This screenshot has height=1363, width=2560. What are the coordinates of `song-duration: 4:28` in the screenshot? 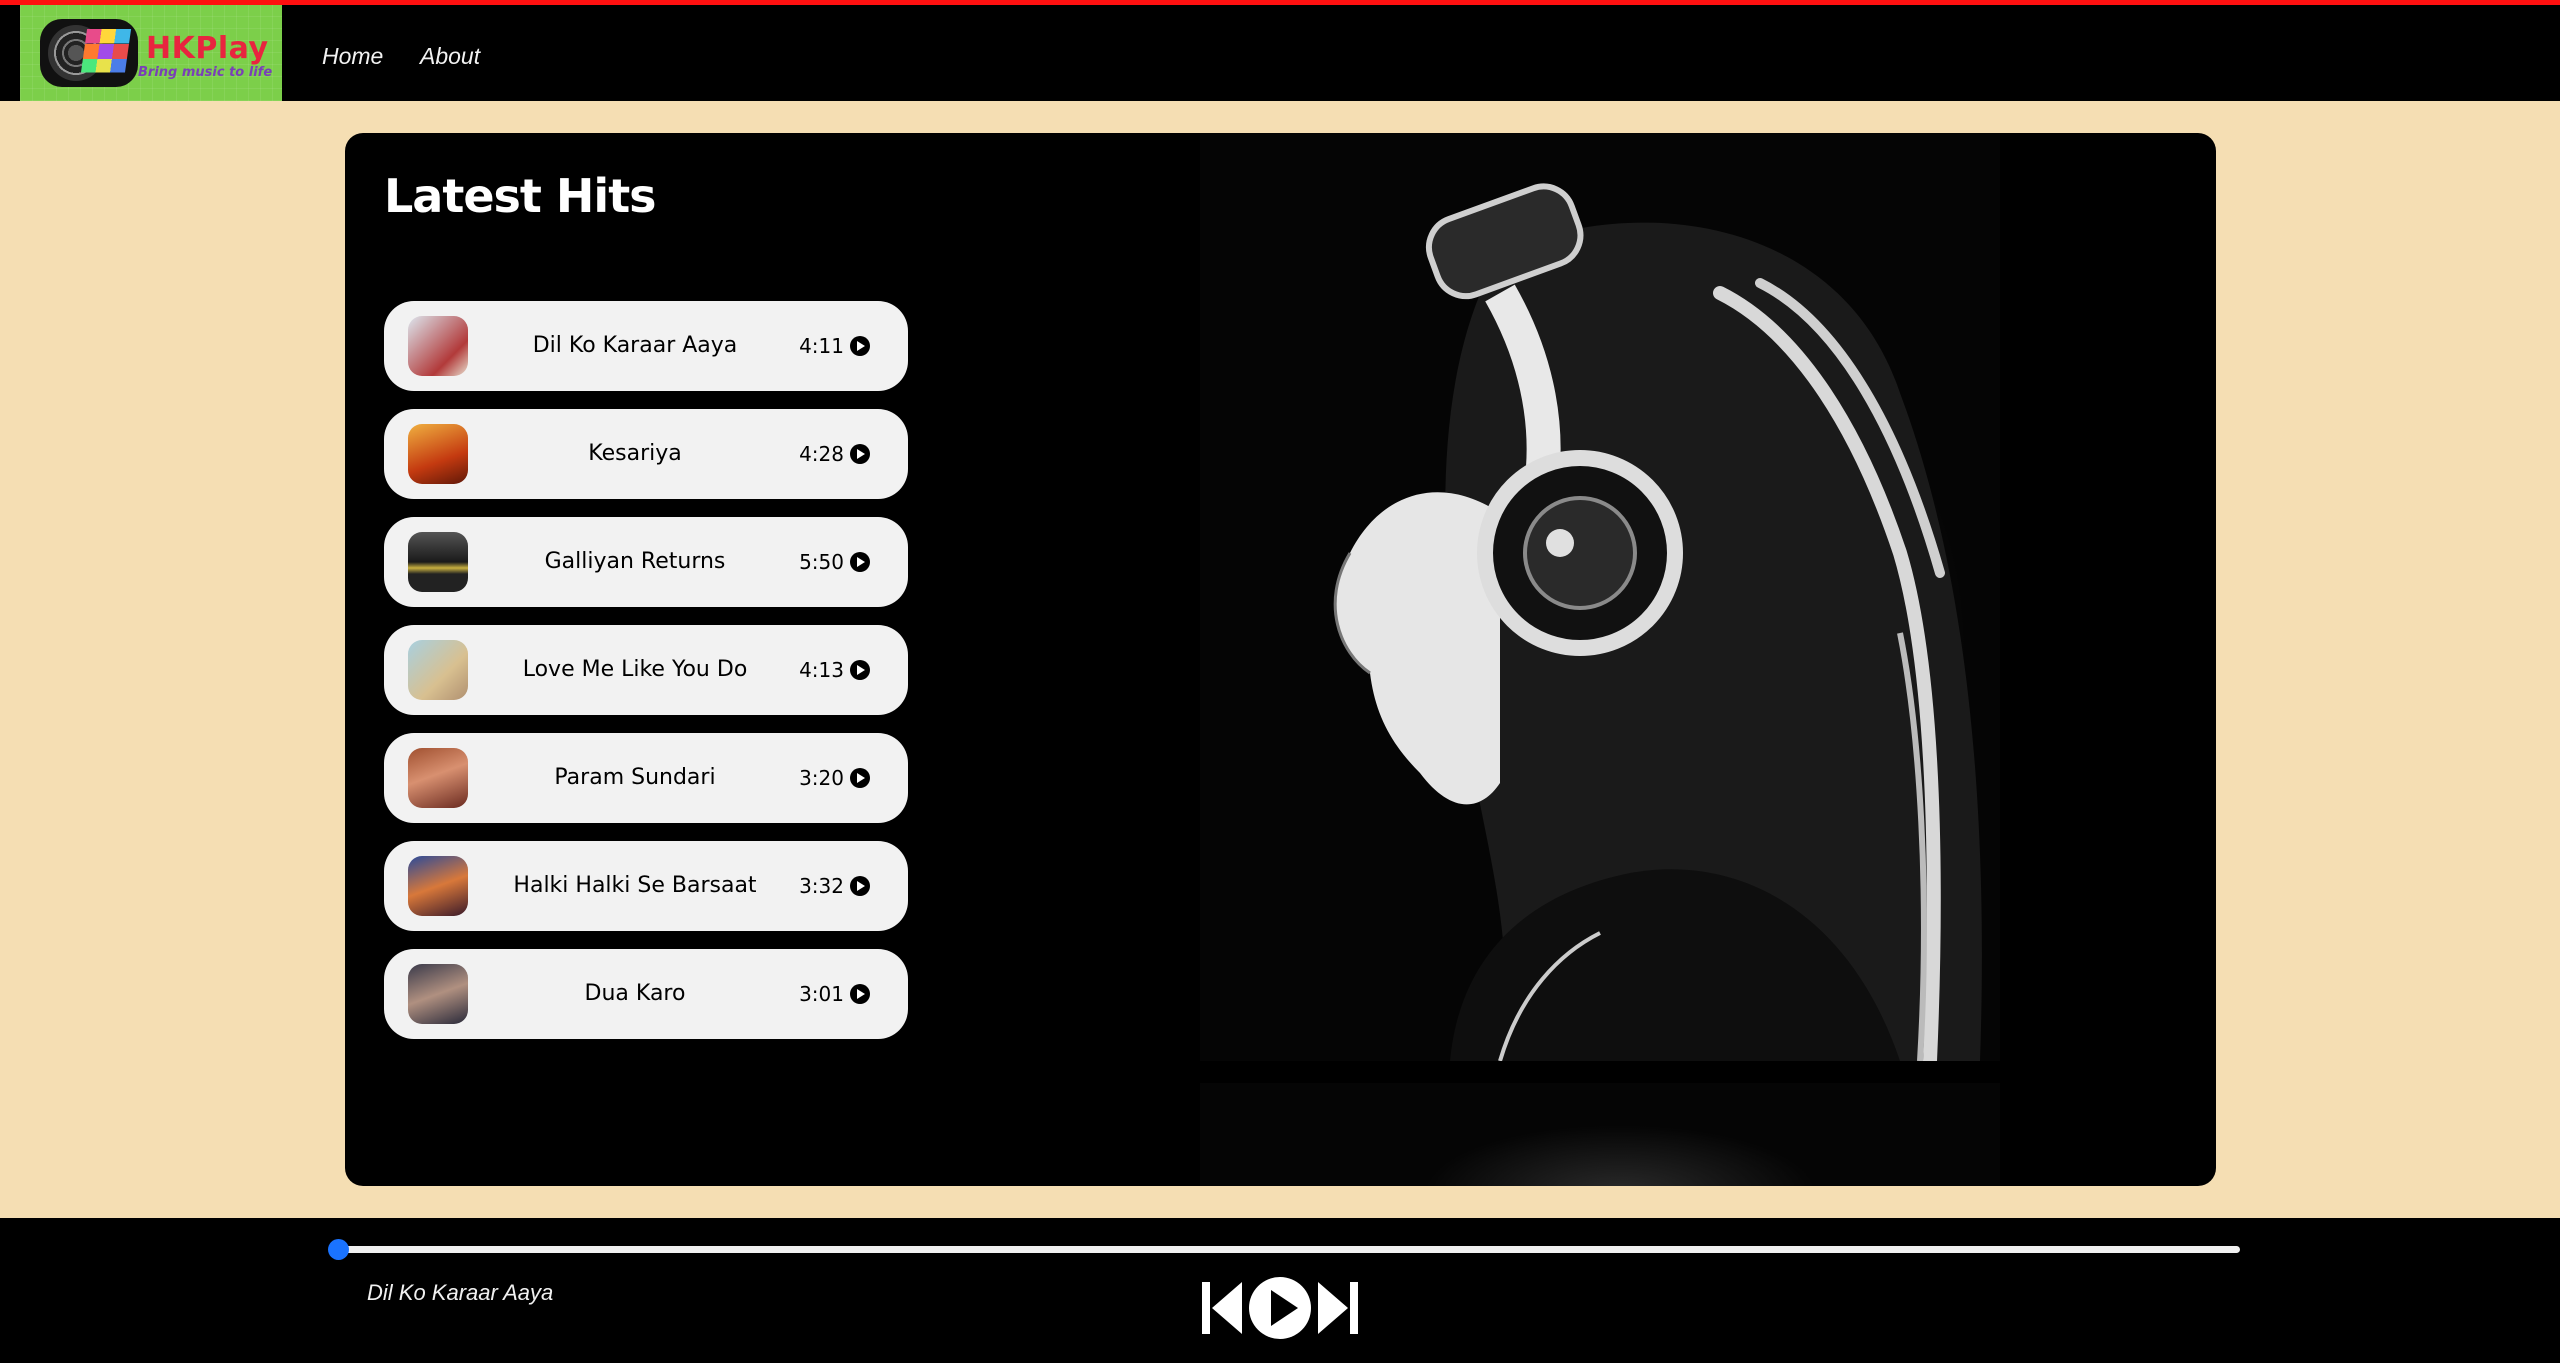 It's located at (821, 454).